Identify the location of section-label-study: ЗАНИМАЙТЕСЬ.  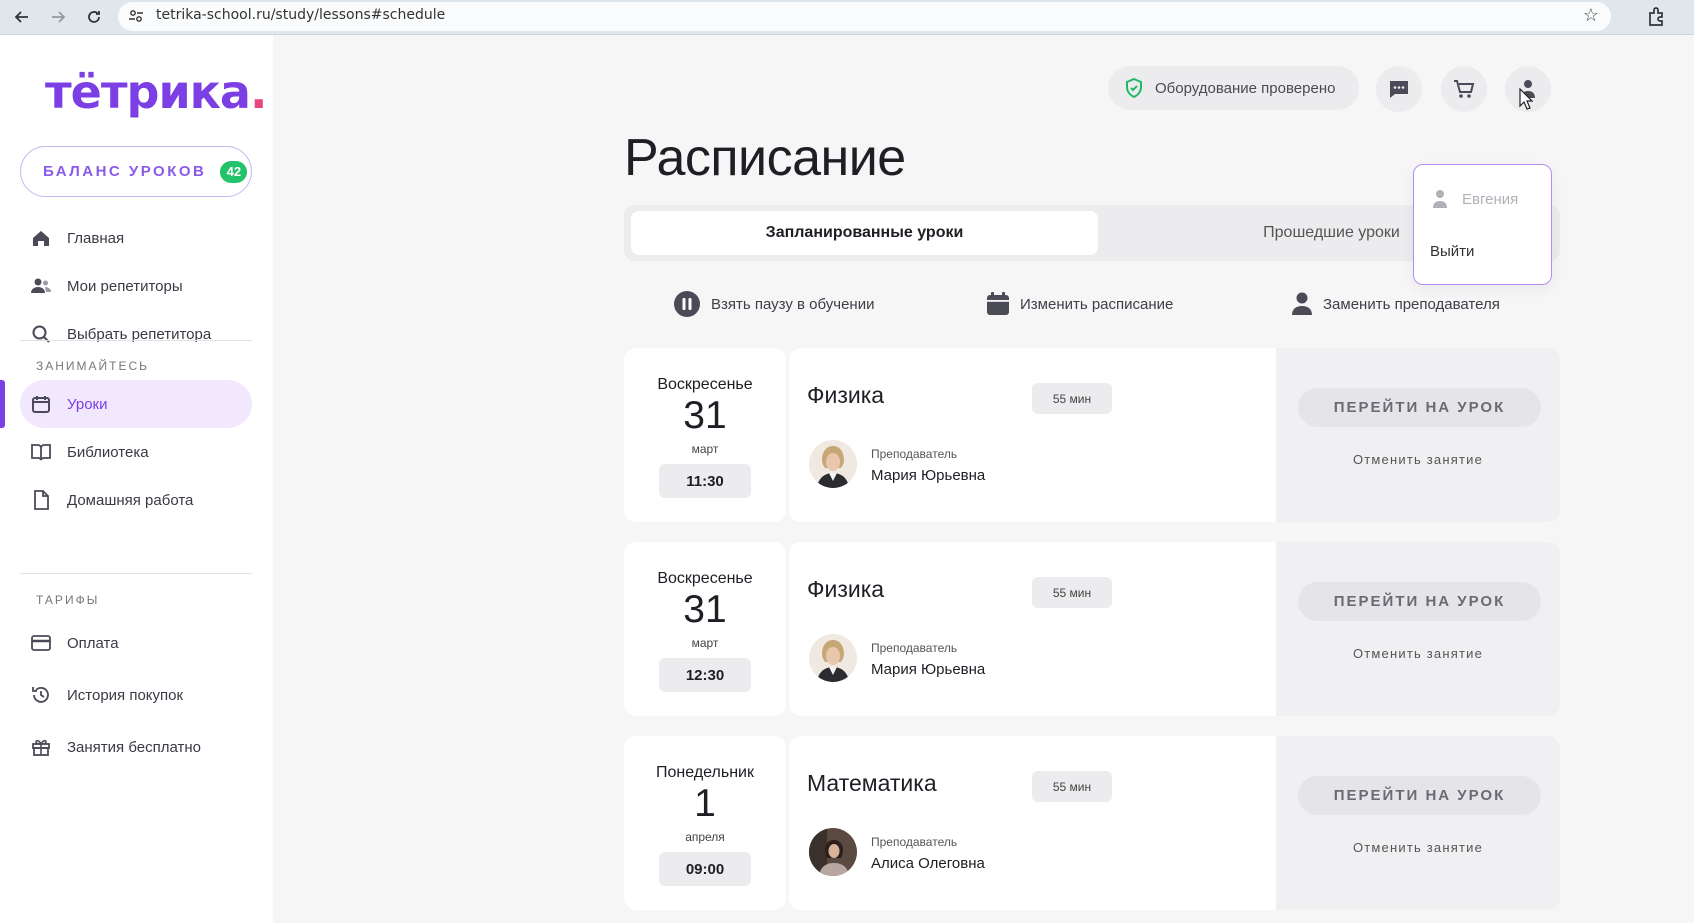
(93, 366).